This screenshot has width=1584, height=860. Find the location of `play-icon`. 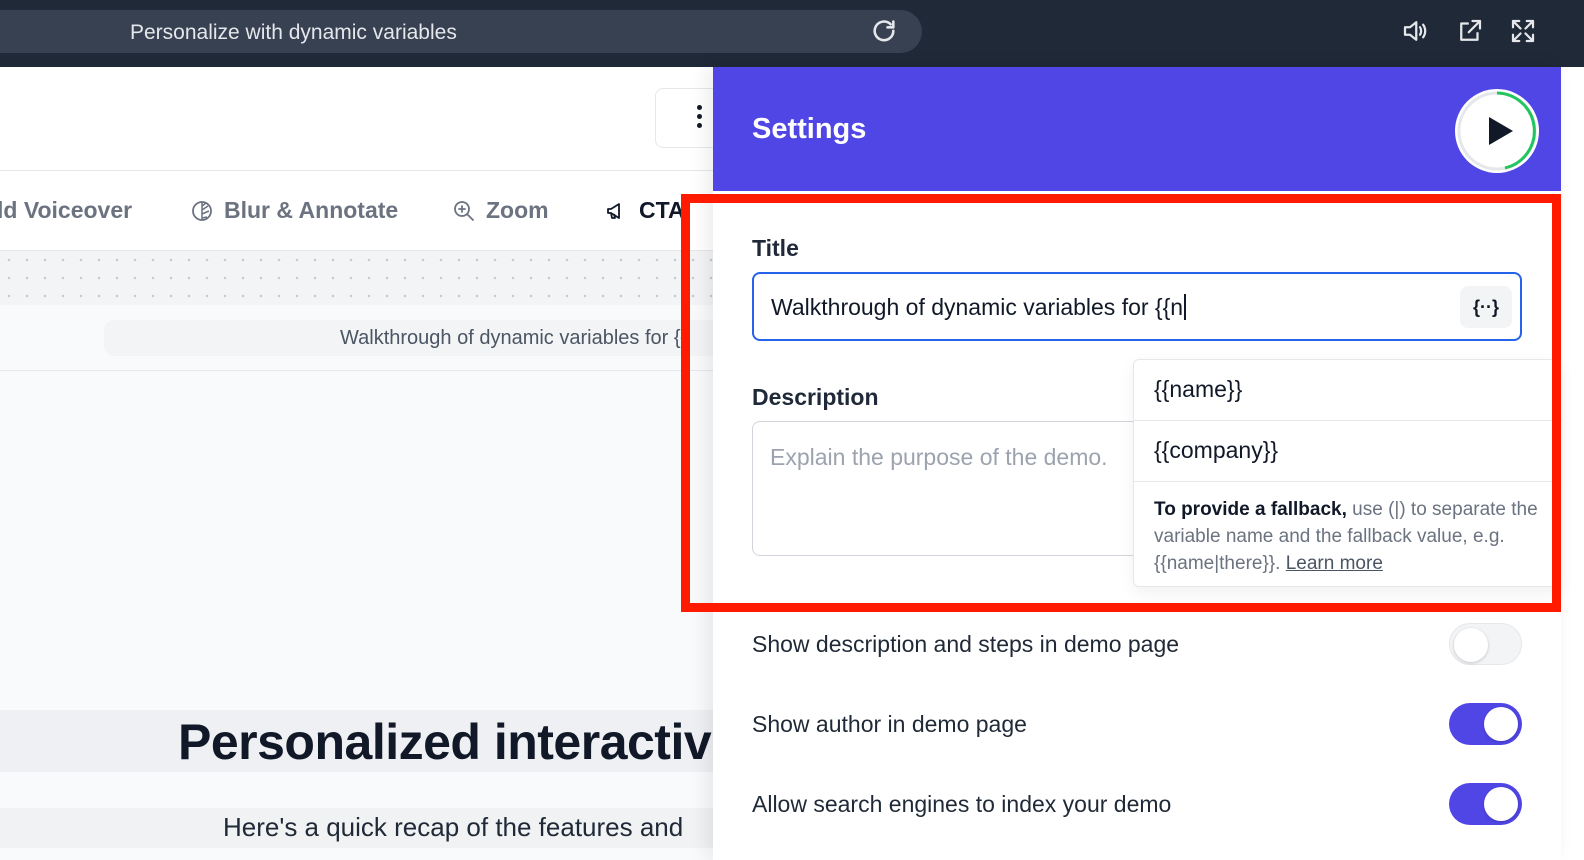

play-icon is located at coordinates (1497, 131).